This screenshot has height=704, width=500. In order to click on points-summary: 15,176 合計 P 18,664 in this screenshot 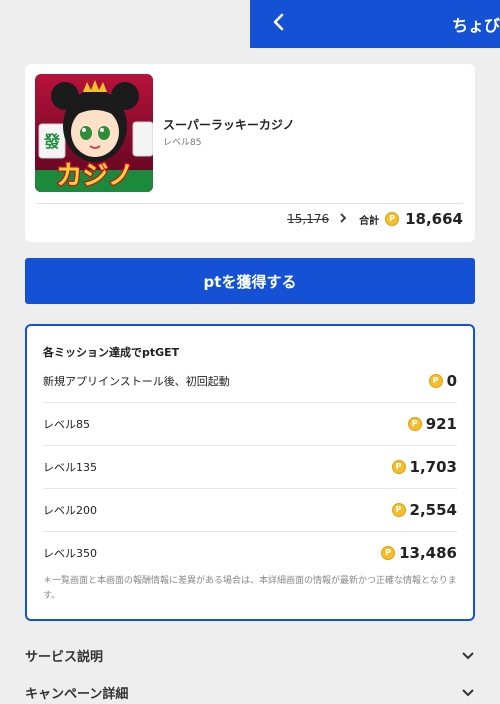, I will do `click(375, 219)`.